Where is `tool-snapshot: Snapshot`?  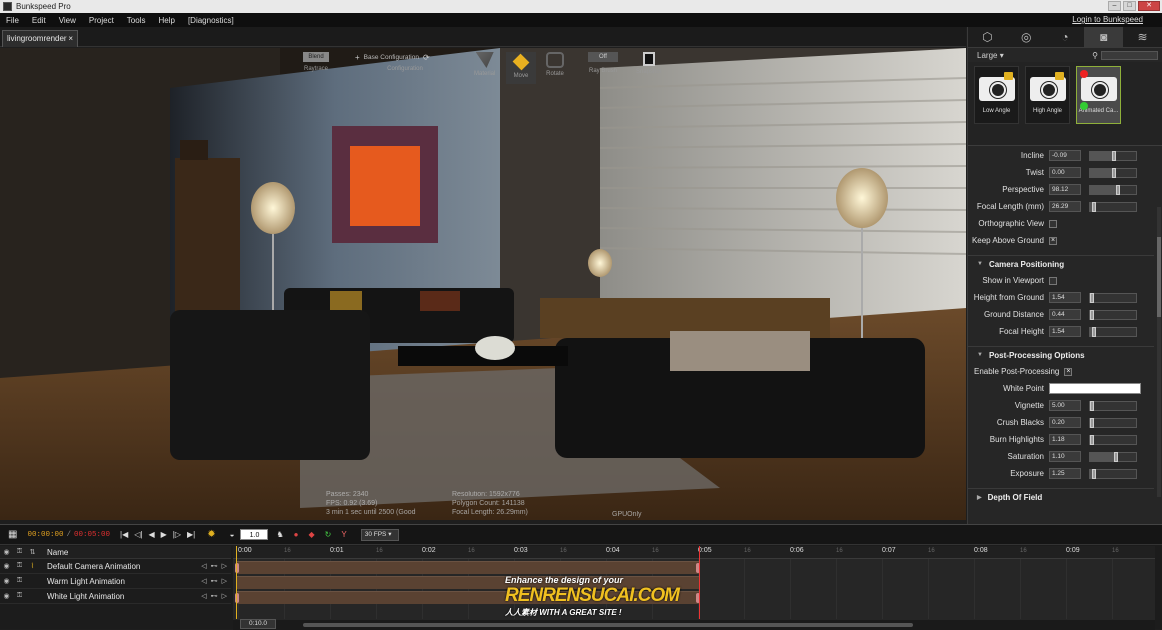 tool-snapshot: Snapshot is located at coordinates (648, 63).